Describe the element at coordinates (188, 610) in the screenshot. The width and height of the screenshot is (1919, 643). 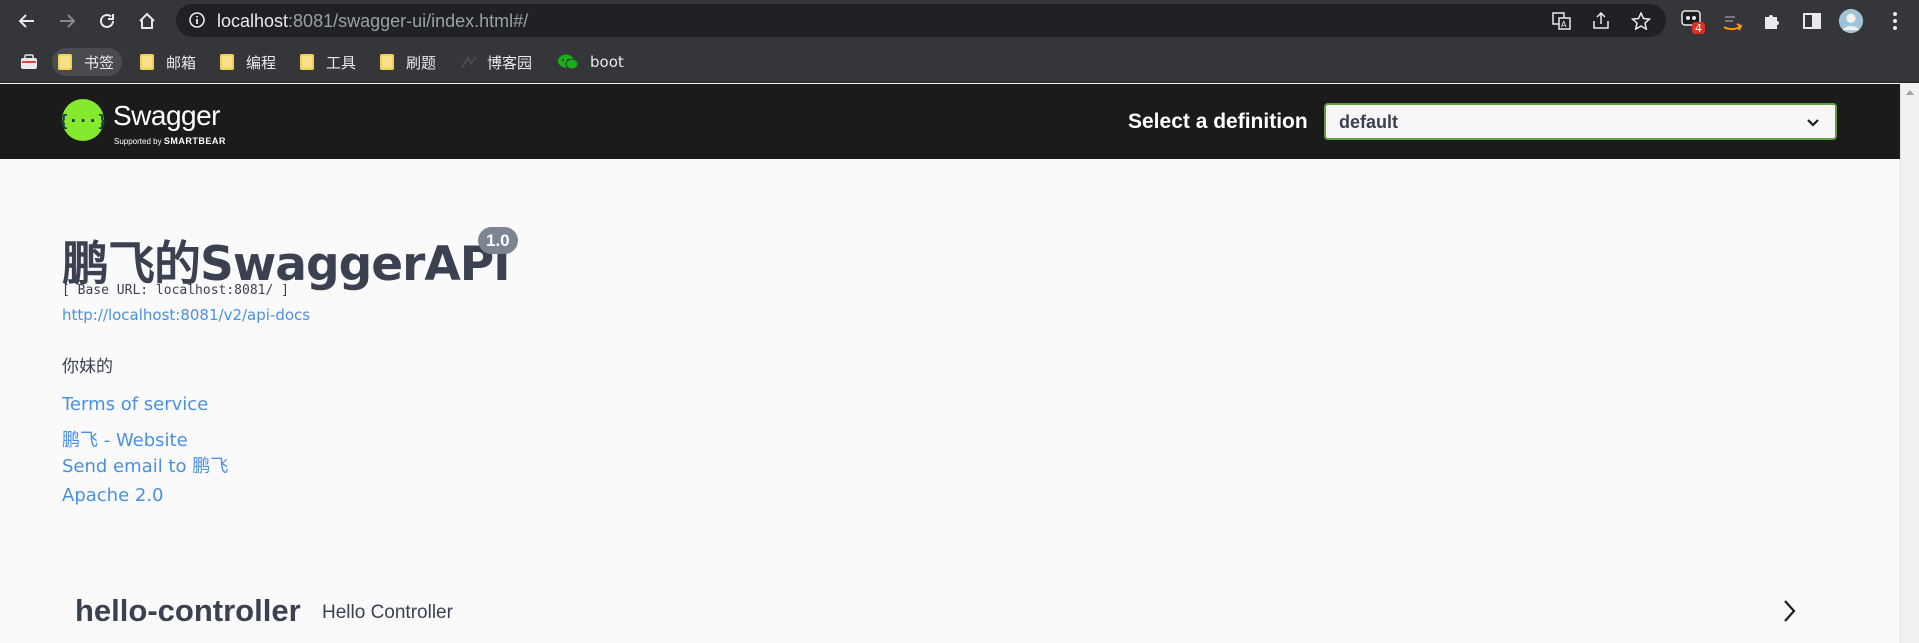
I see `controller-name: hello-controller` at that location.